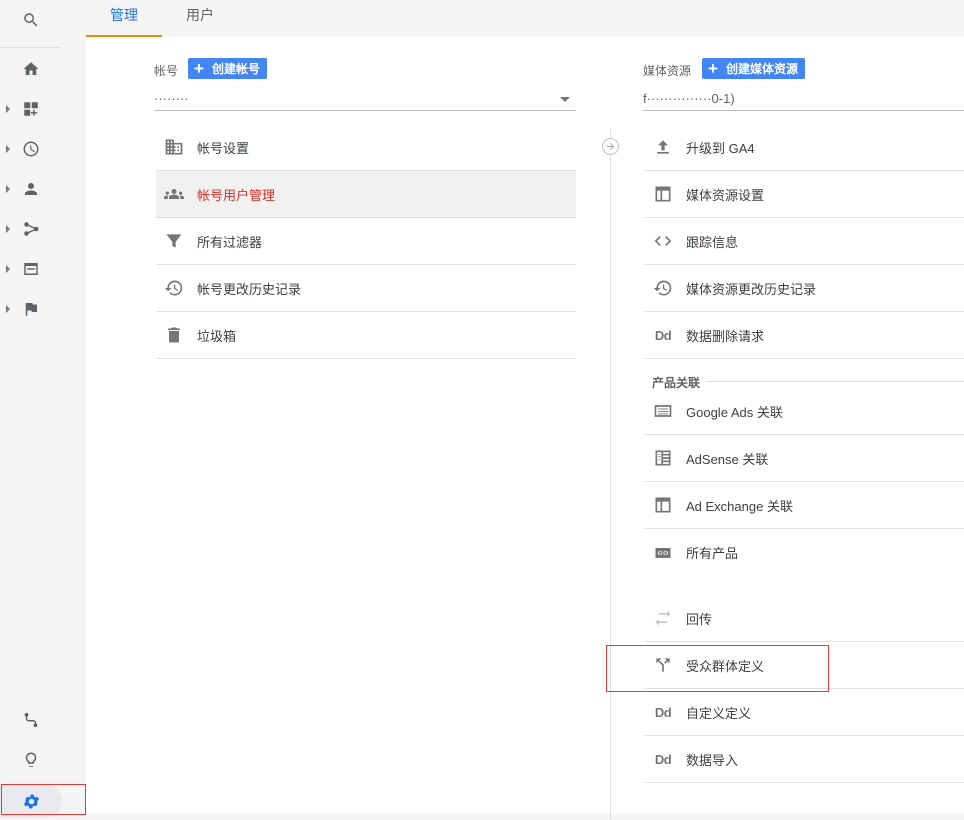 The height and width of the screenshot is (820, 964). Describe the element at coordinates (43, 799) in the screenshot. I see `highlight-box-gear` at that location.